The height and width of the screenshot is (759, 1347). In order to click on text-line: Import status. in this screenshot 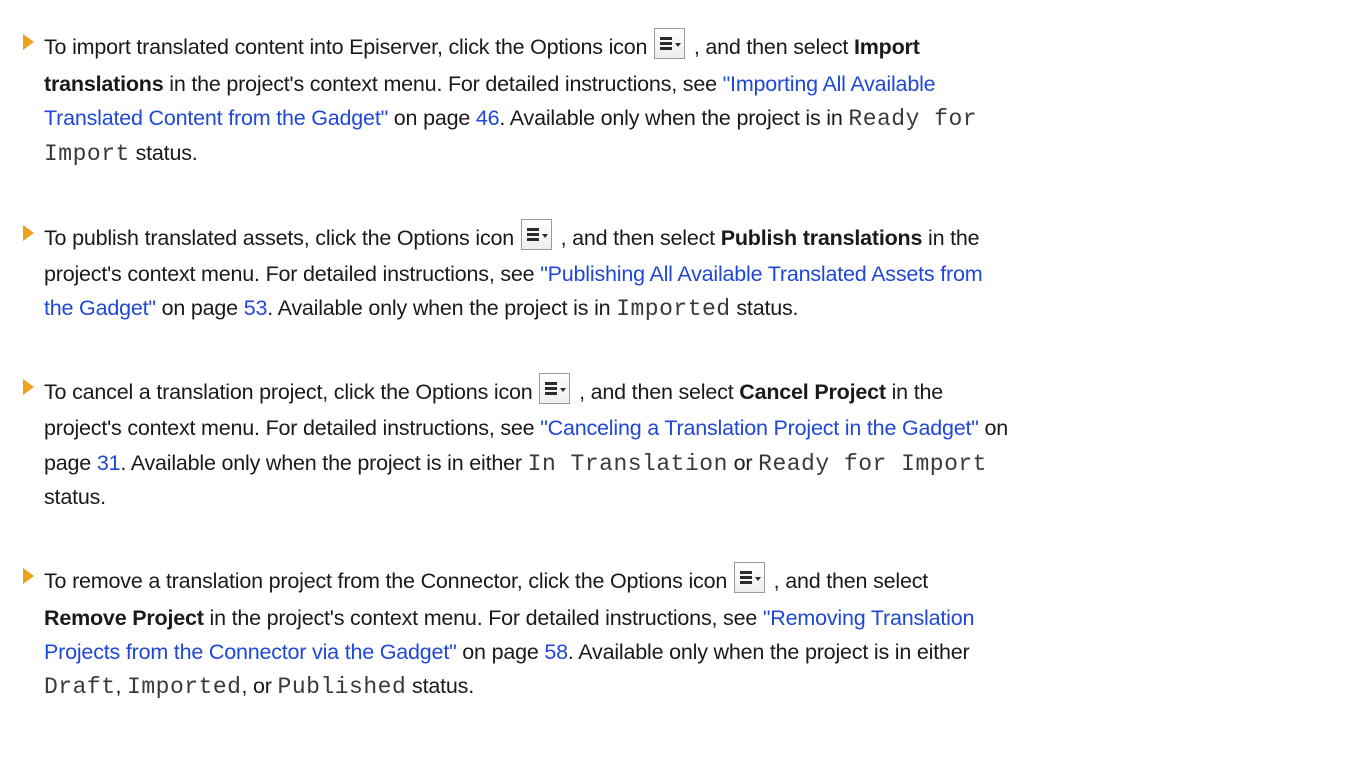, I will do `click(121, 153)`.